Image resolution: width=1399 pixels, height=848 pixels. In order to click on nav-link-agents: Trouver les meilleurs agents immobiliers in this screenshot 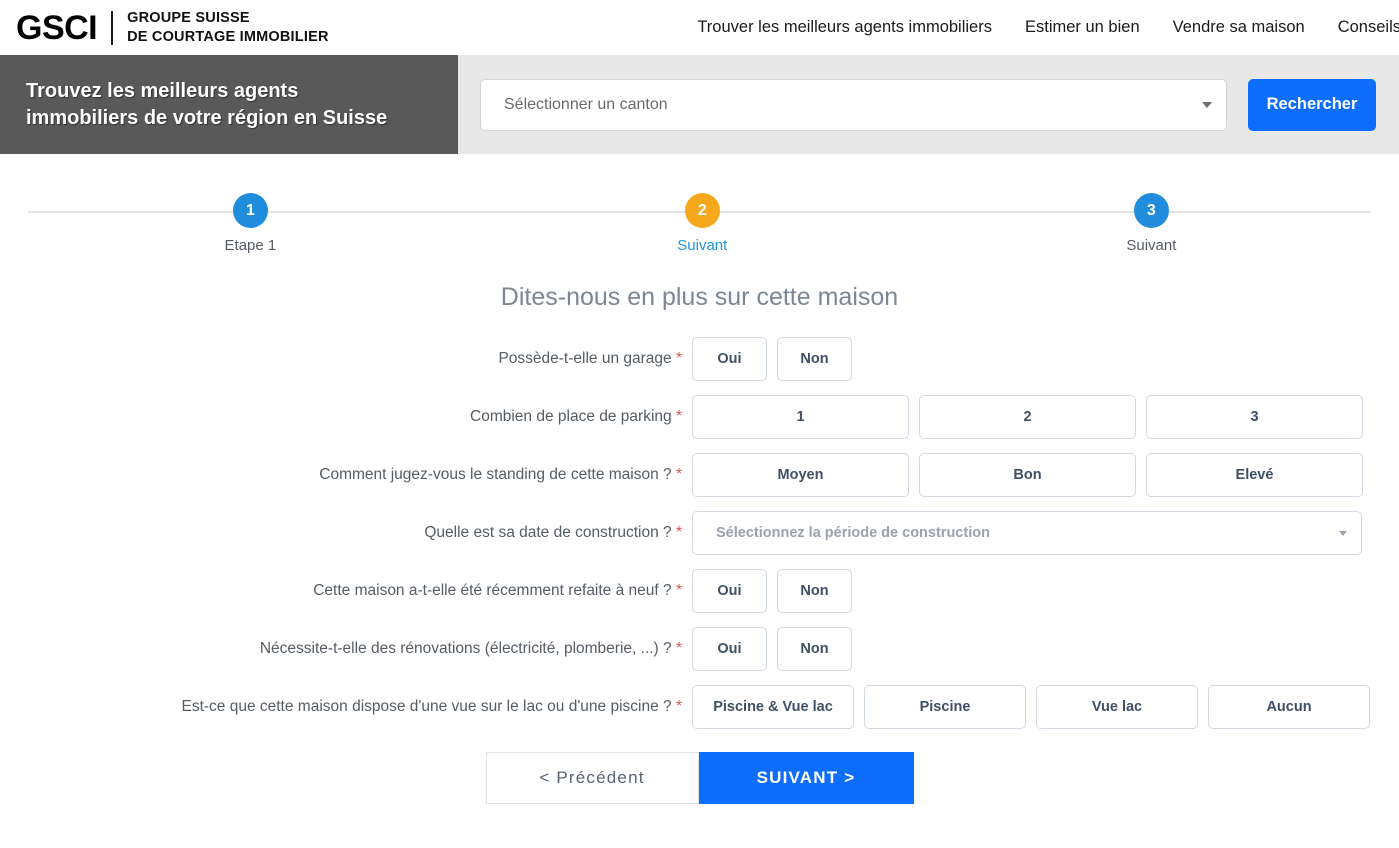, I will do `click(844, 27)`.